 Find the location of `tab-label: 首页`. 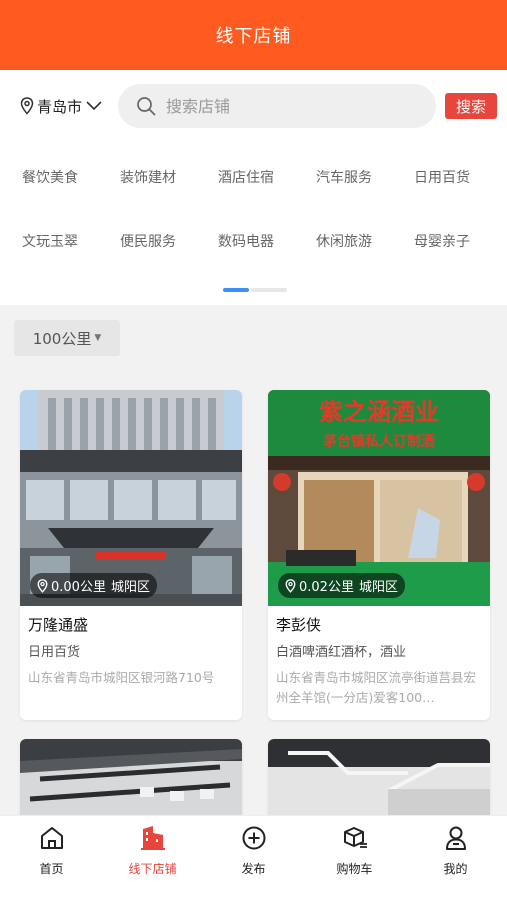

tab-label: 首页 is located at coordinates (51, 869).